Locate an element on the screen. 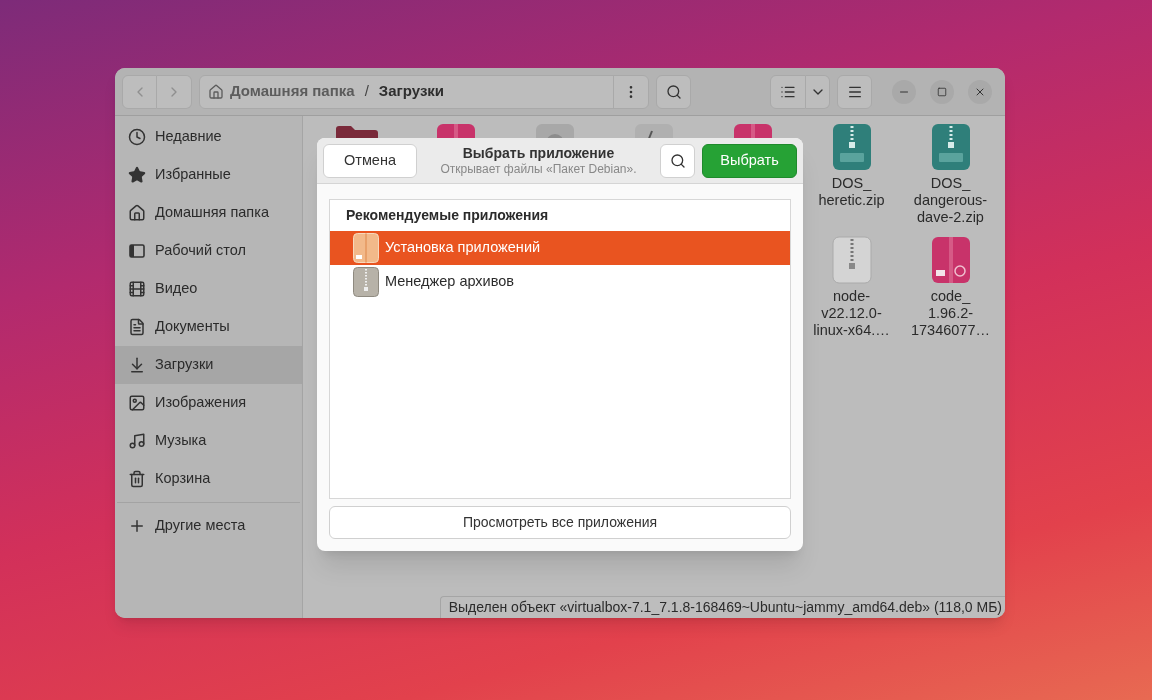  cancel-button: Отмена is located at coordinates (370, 160).